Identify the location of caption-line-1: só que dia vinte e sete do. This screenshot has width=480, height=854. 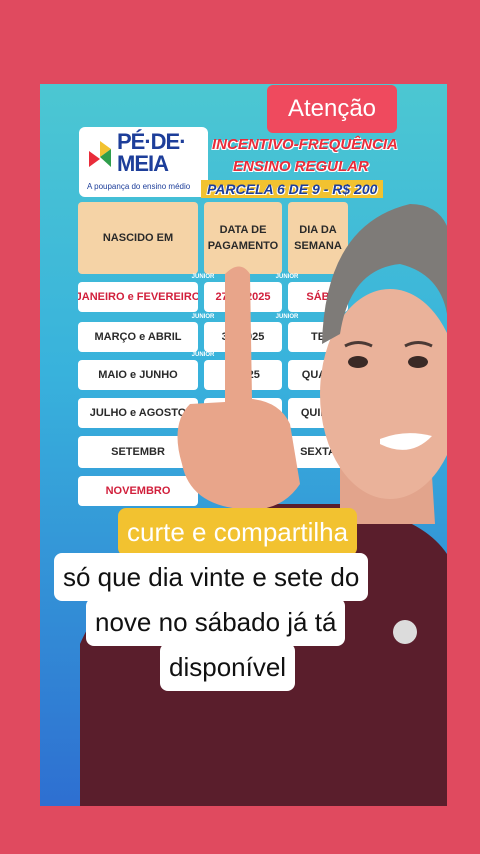
(211, 577).